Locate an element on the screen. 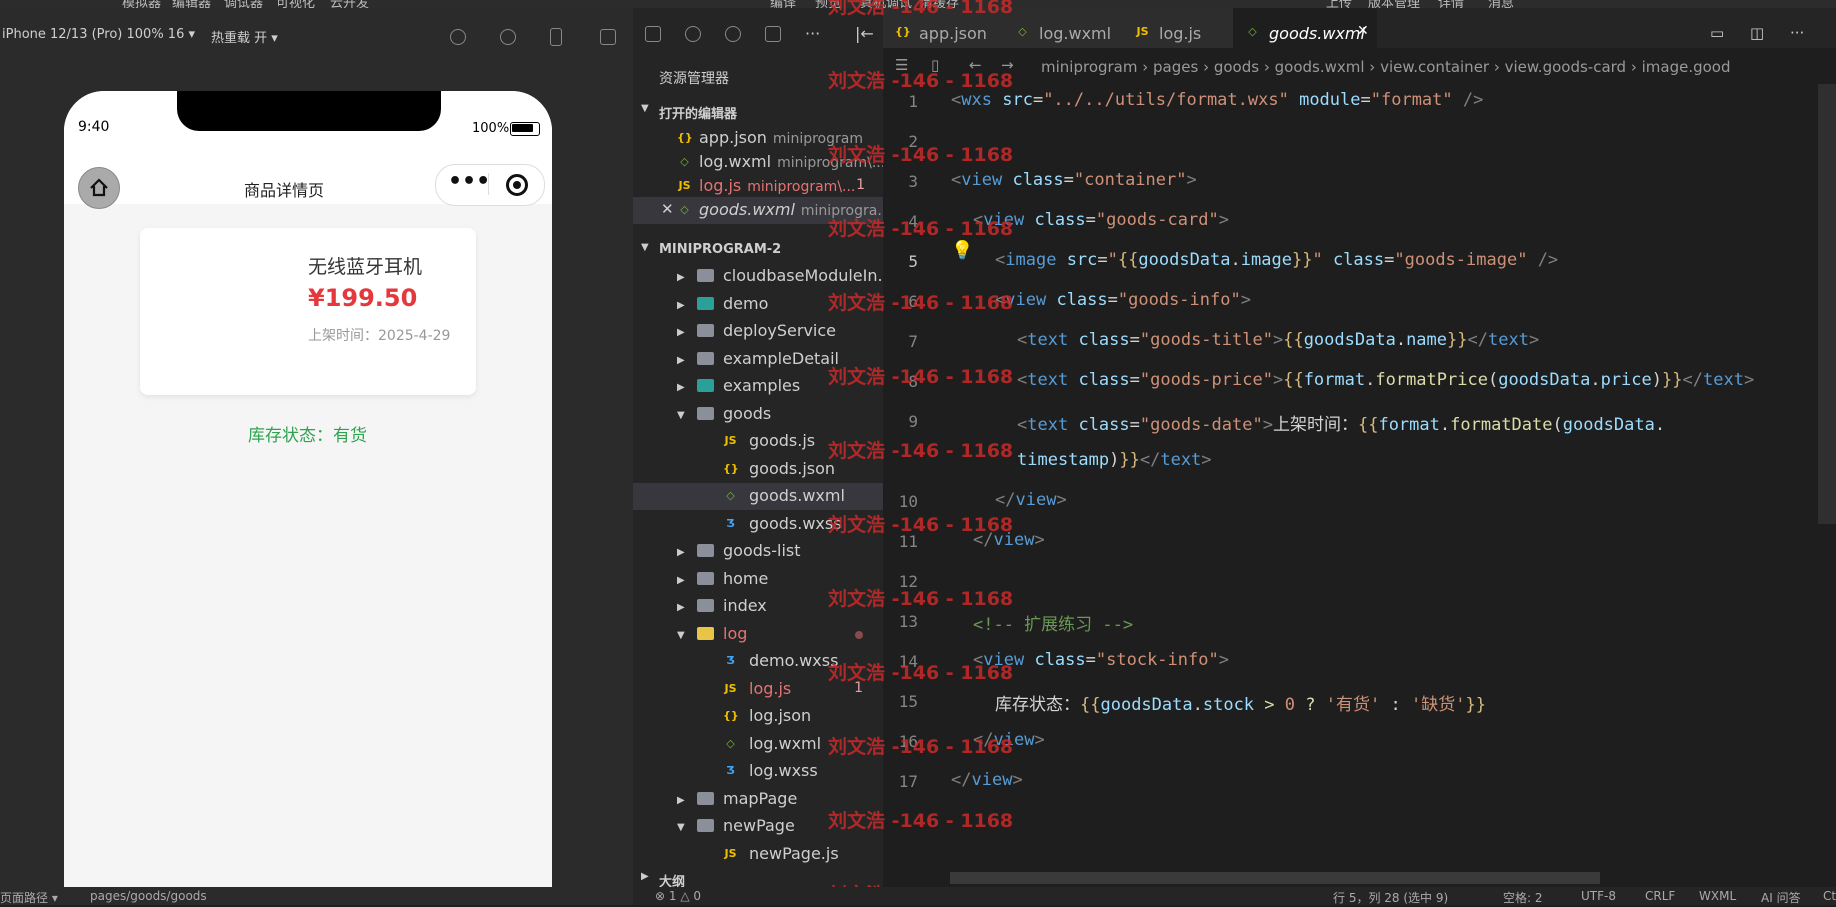  open-editor-item: JS log.js miniprogram\... 1 is located at coordinates (758, 186).